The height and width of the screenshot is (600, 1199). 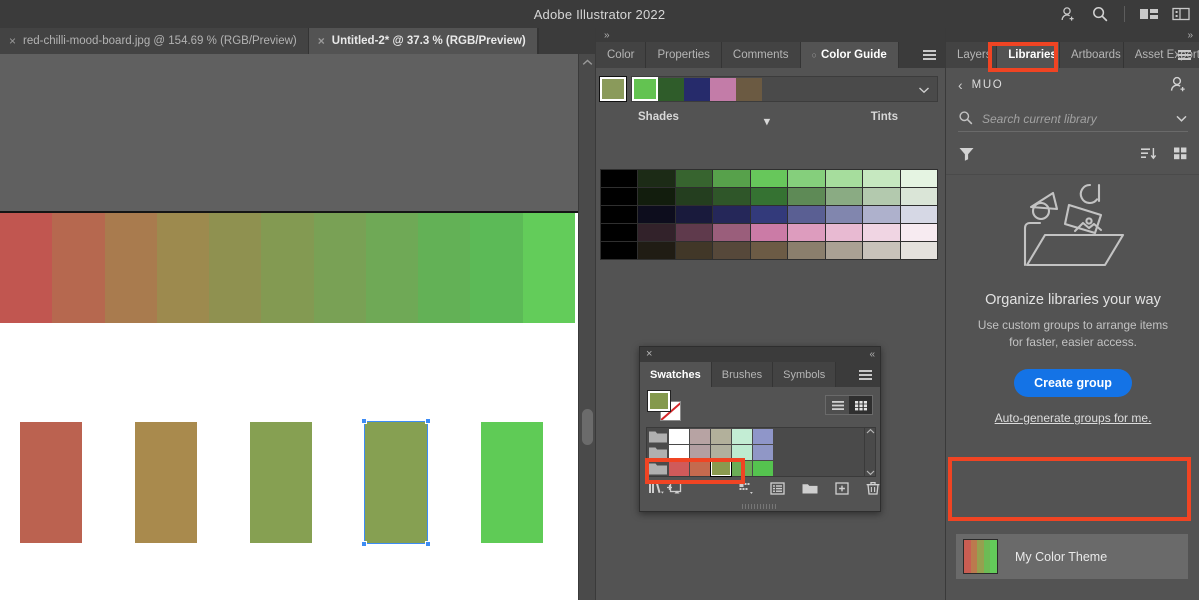 I want to click on add-user-icon, so click(x=1068, y=14).